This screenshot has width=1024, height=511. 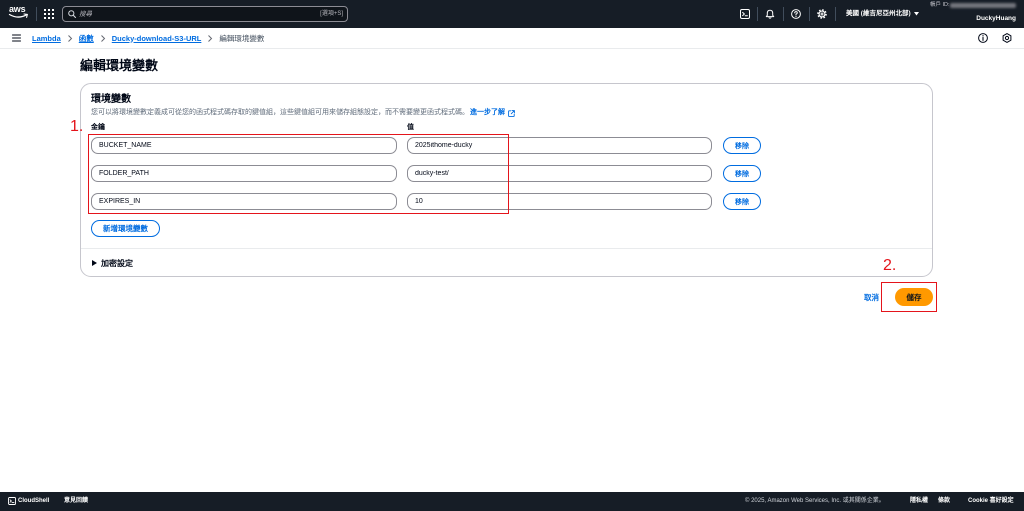 What do you see at coordinates (125, 228) in the screenshot?
I see `add-env-var-button: 新增環境變數` at bounding box center [125, 228].